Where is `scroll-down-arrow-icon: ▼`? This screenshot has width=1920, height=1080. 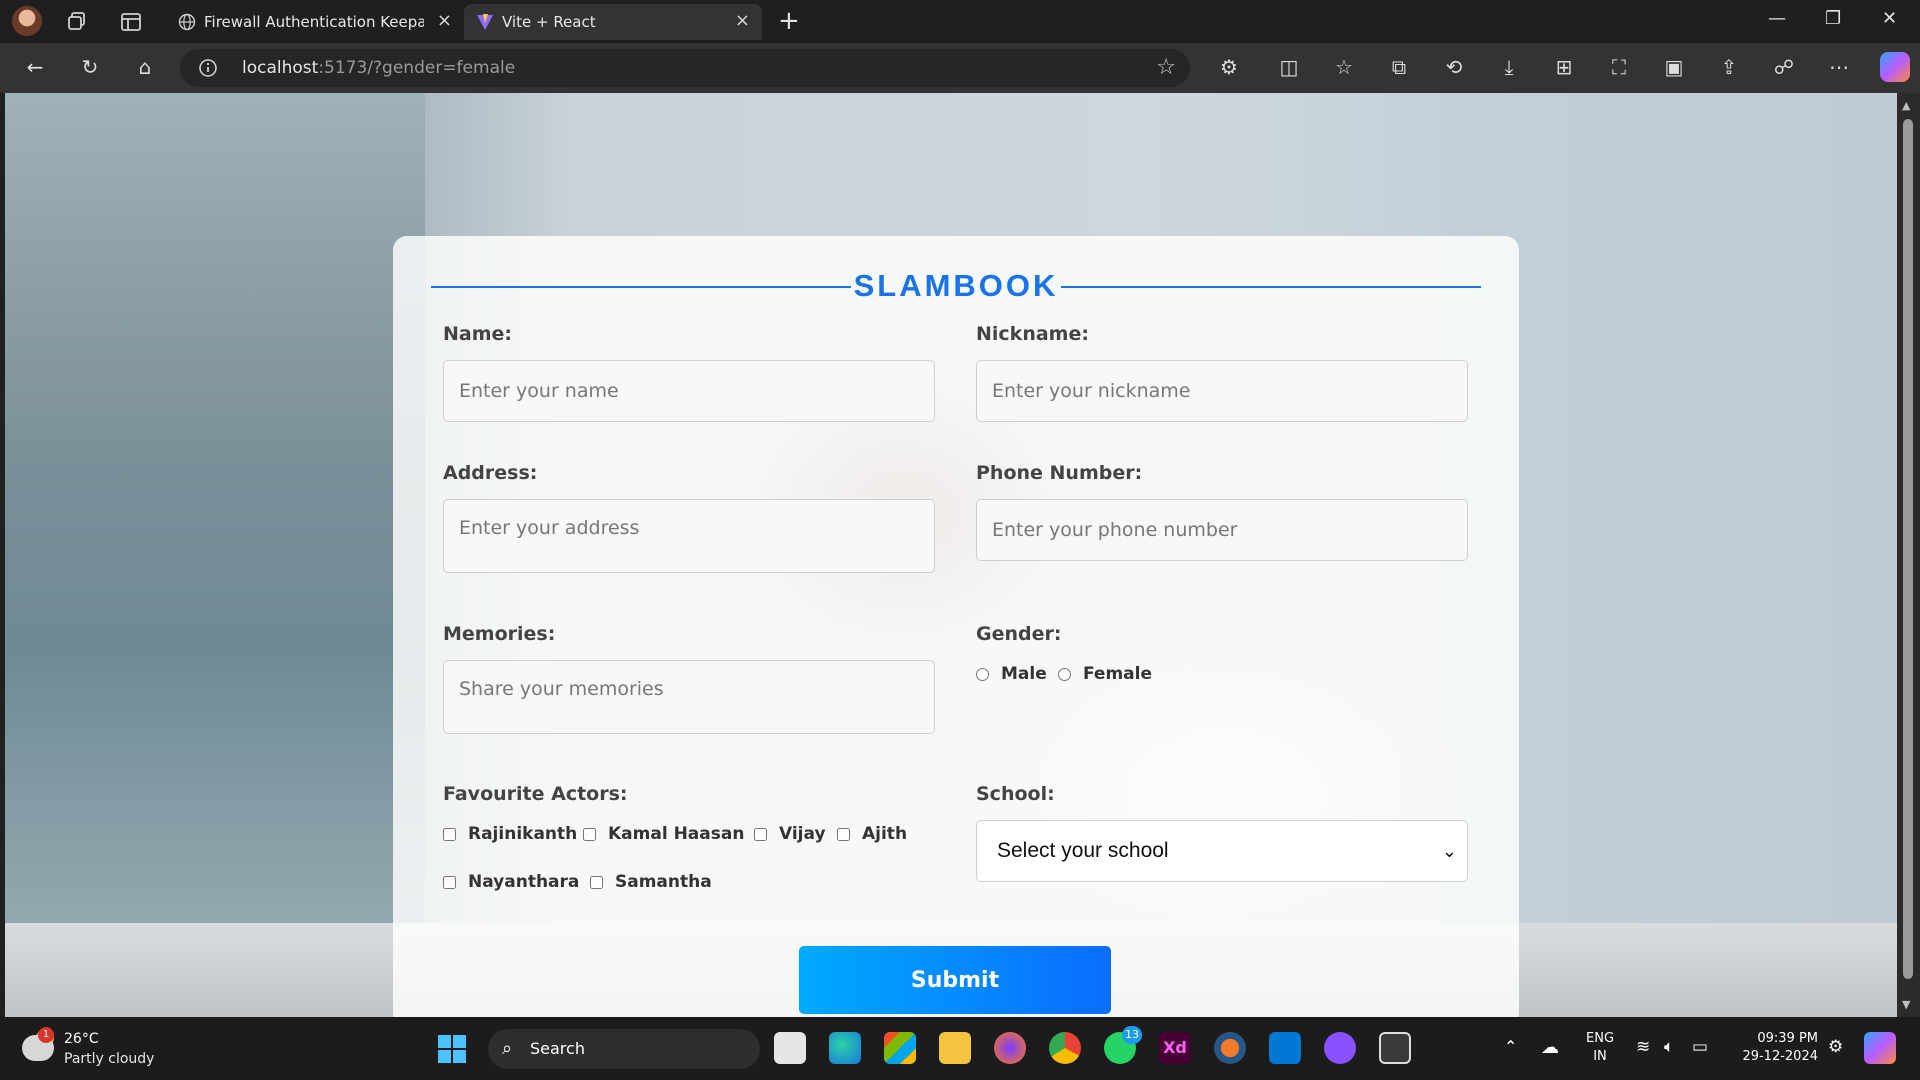 scroll-down-arrow-icon: ▼ is located at coordinates (1906, 1004).